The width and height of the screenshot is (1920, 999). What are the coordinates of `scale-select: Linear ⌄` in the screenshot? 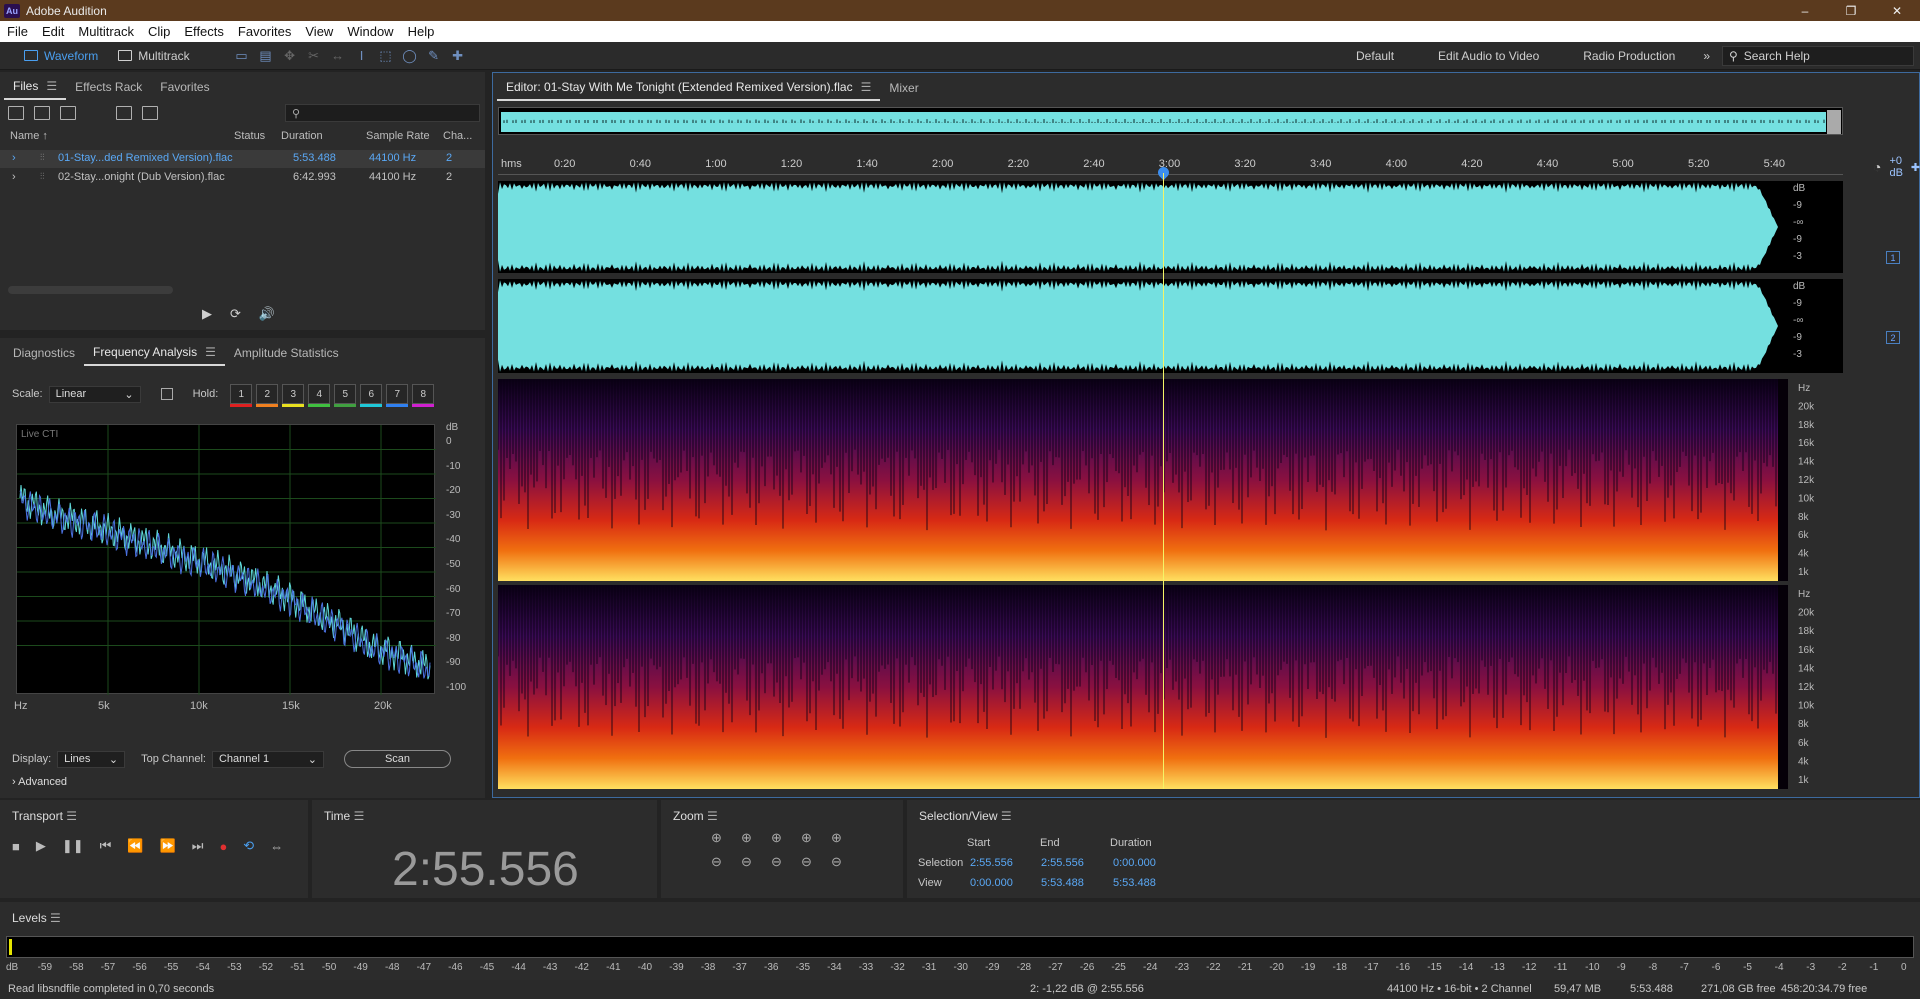 It's located at (94, 394).